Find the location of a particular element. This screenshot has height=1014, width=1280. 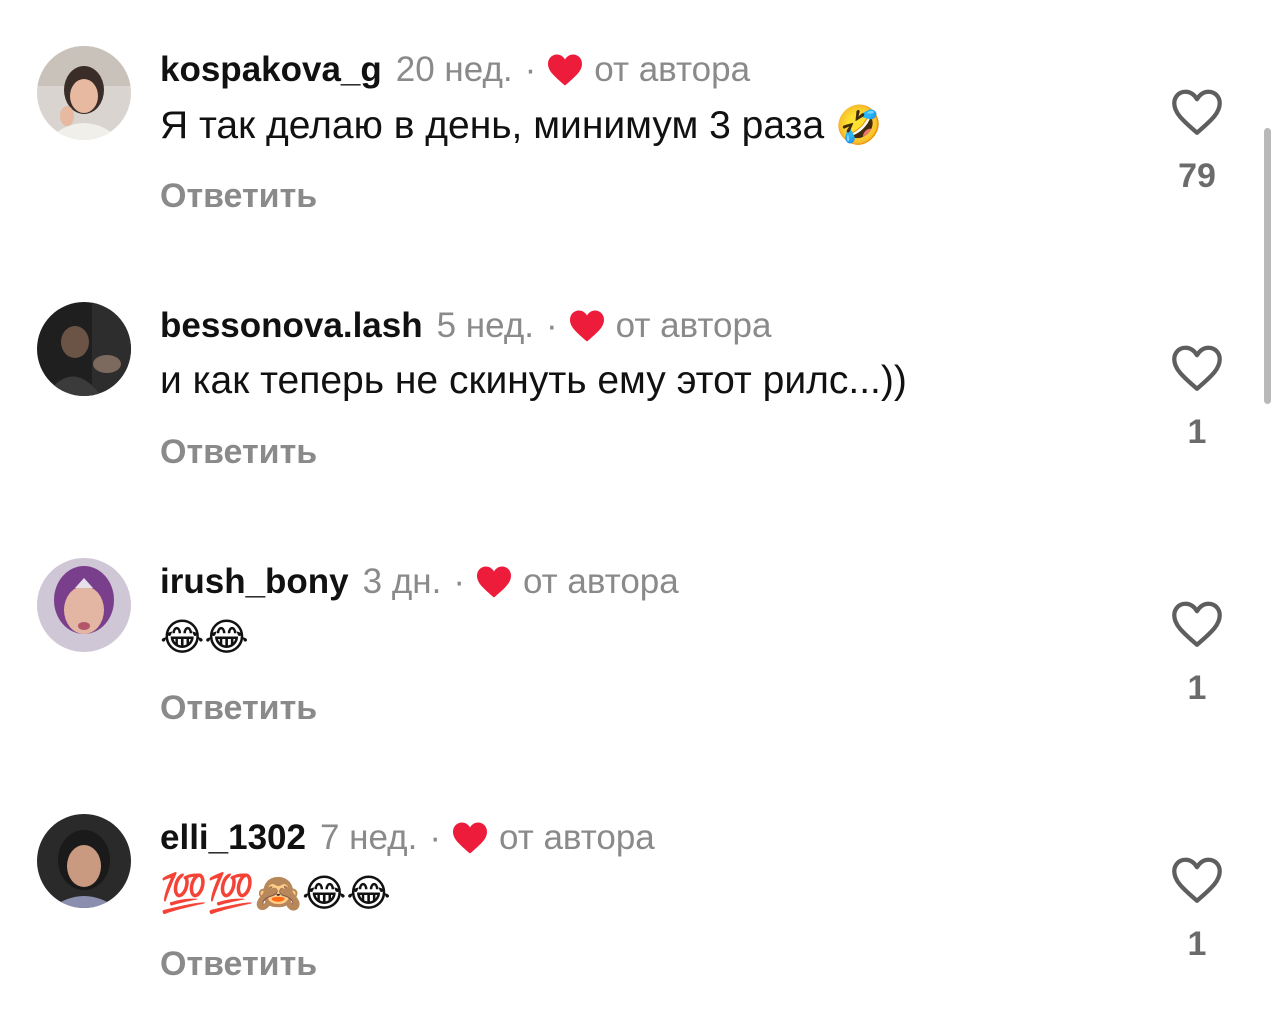

comment-time: 20 нед. is located at coordinates (454, 69).